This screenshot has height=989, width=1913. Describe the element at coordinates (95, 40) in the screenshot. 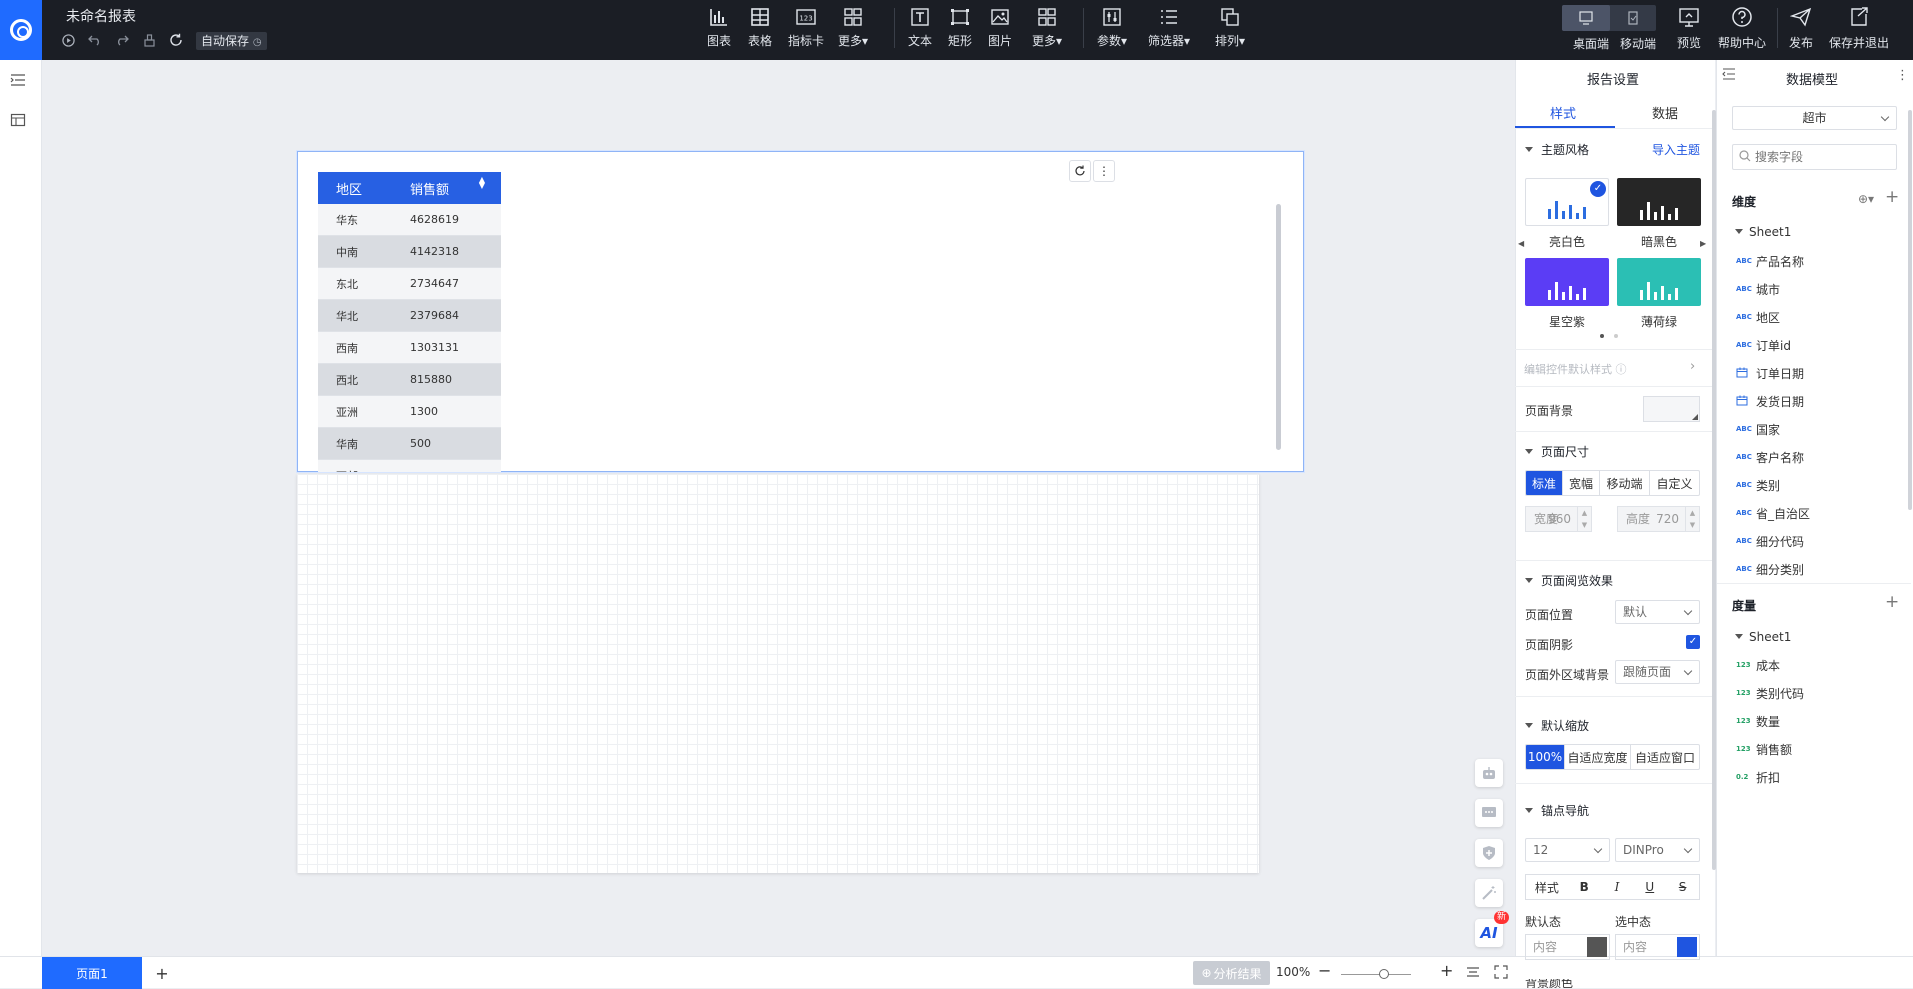

I see `undo-icon` at that location.